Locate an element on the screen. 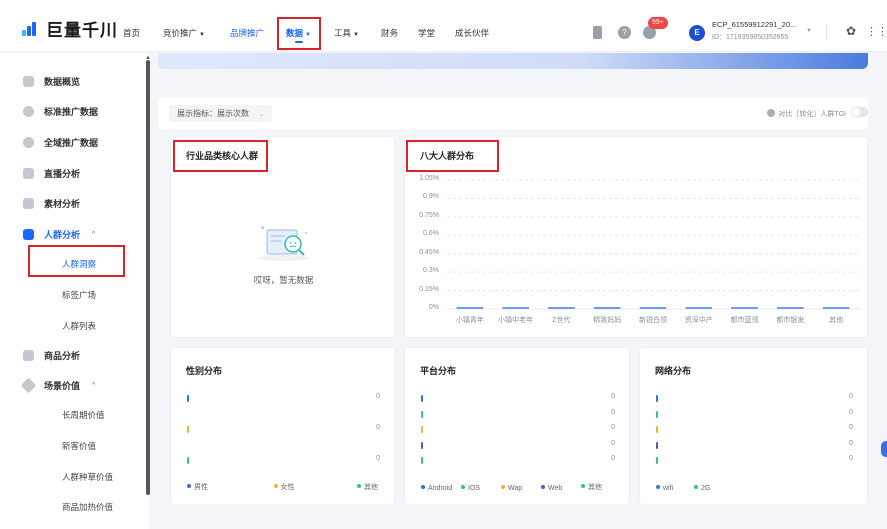 This screenshot has width=887, height=529. x-tick-label: 其他 is located at coordinates (836, 320).